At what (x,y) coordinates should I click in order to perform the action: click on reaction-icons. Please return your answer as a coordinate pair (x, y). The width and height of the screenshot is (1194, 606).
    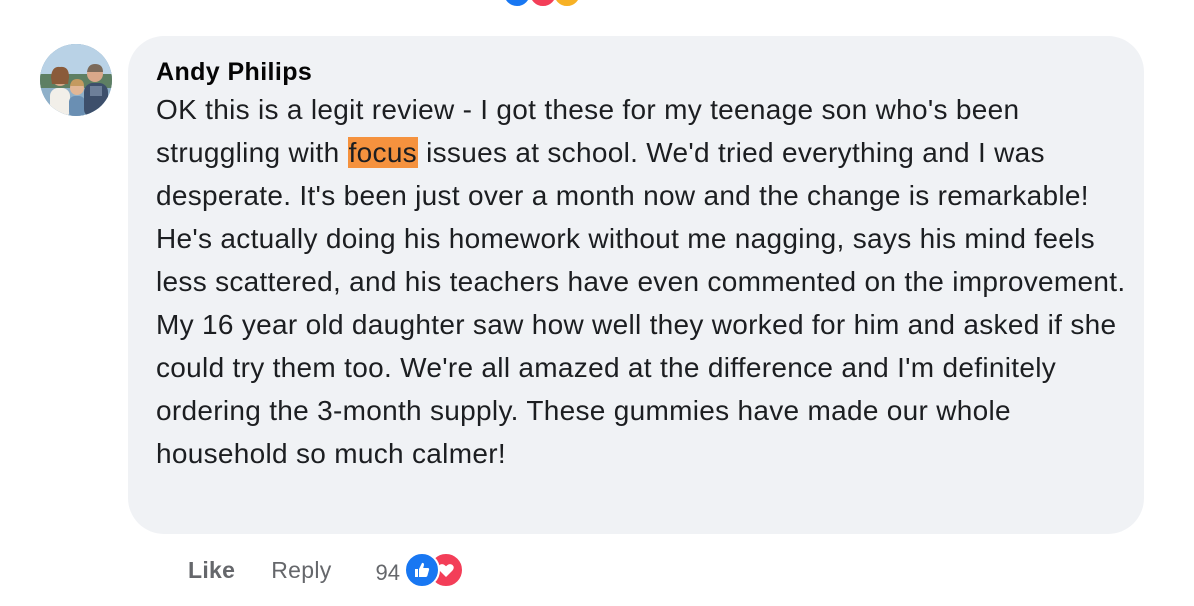
    Looking at the image, I should click on (436, 570).